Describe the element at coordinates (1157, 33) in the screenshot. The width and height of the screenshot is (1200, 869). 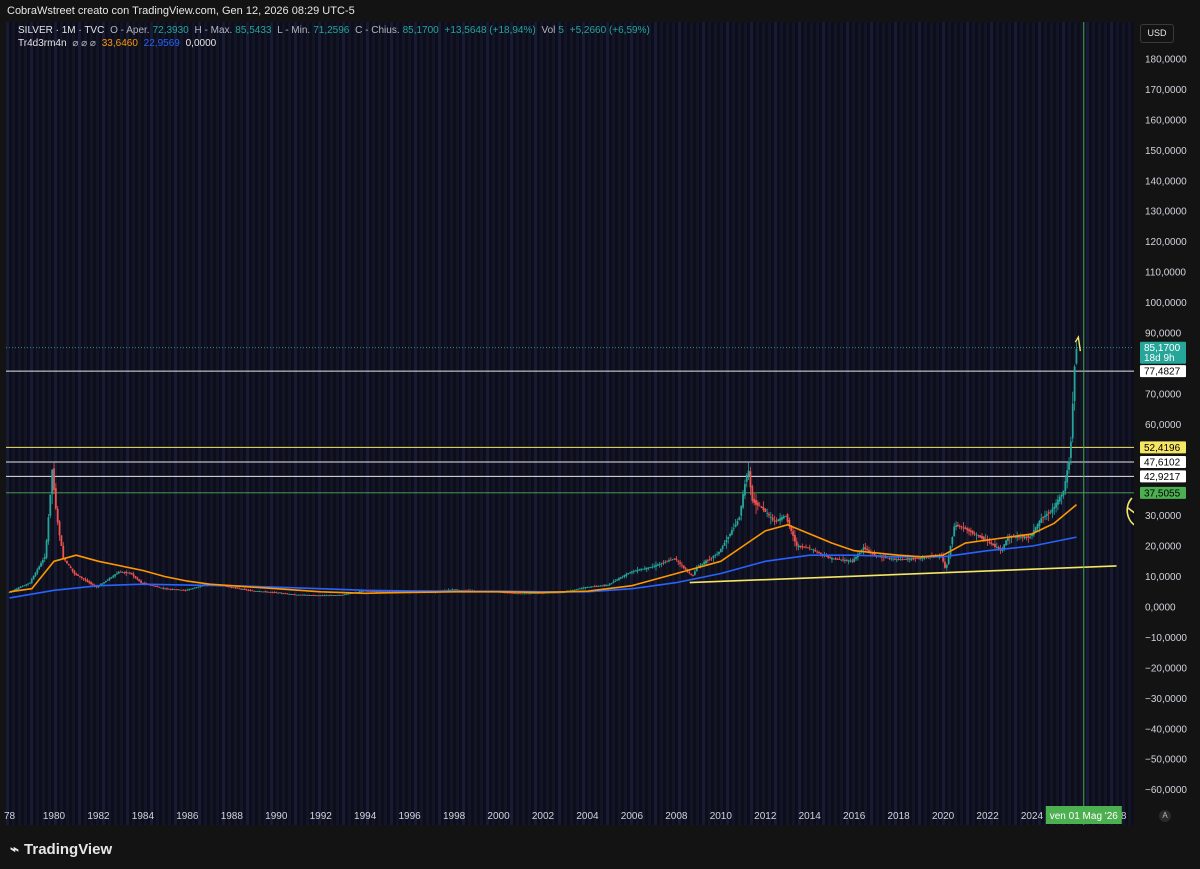
I see `currency-selector: USD` at that location.